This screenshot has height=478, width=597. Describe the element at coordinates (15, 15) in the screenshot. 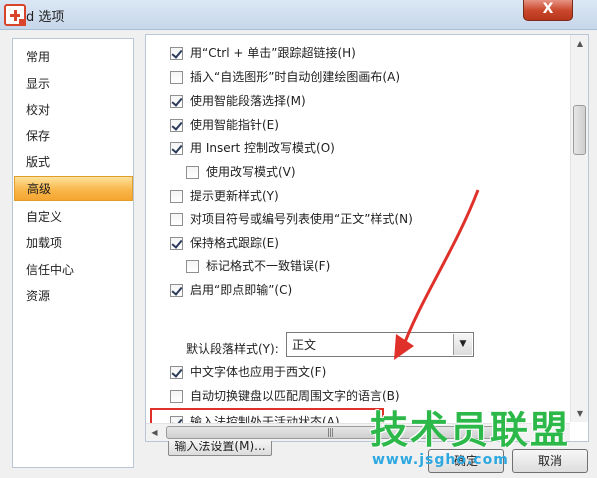

I see `app-icon` at that location.